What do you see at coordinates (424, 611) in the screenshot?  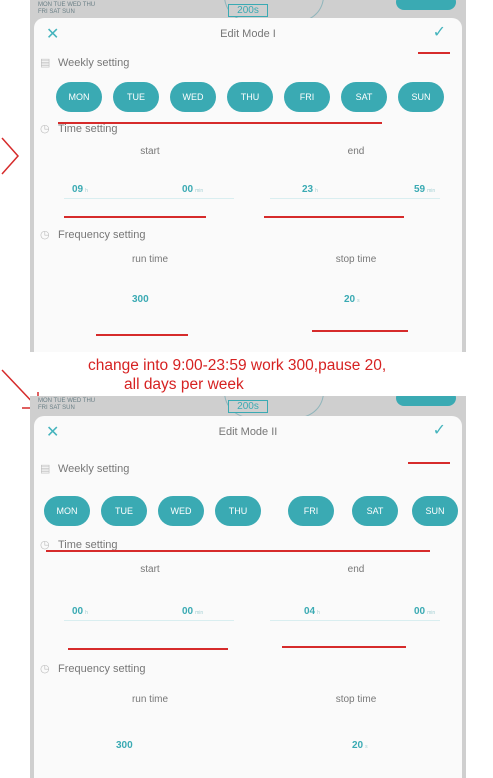 I see `end-minute-picker: 00 min` at bounding box center [424, 611].